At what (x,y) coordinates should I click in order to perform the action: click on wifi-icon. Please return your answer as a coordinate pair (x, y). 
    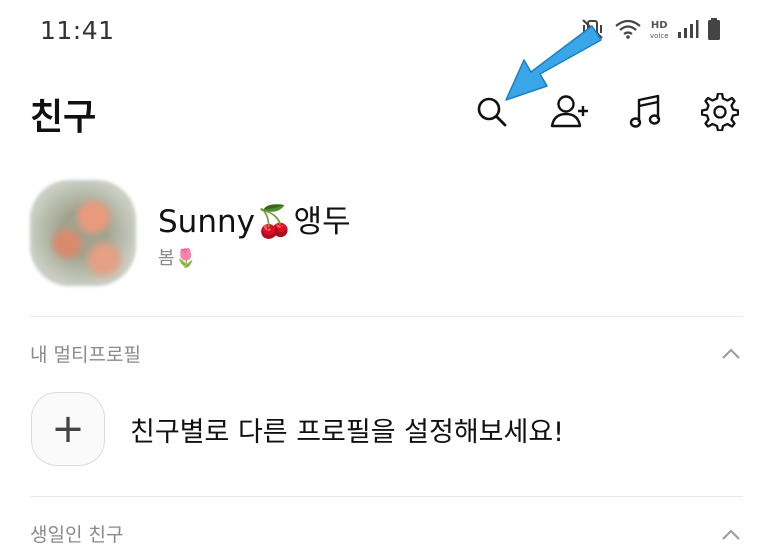
    Looking at the image, I should click on (628, 31).